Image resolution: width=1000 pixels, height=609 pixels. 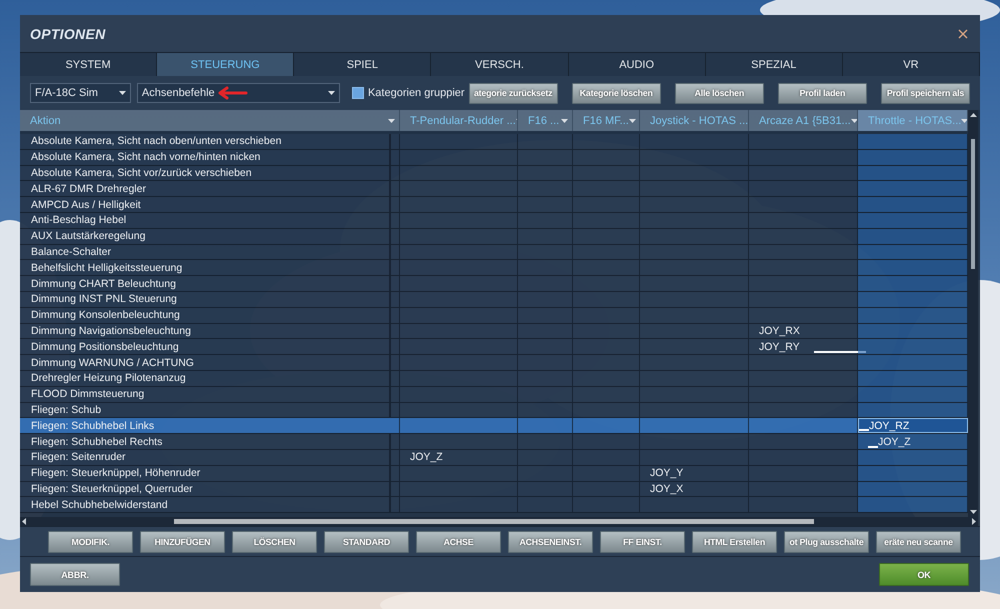 I want to click on table-row: Fliegen: Steuerknüppel, Querruder JOY_X, so click(x=494, y=490).